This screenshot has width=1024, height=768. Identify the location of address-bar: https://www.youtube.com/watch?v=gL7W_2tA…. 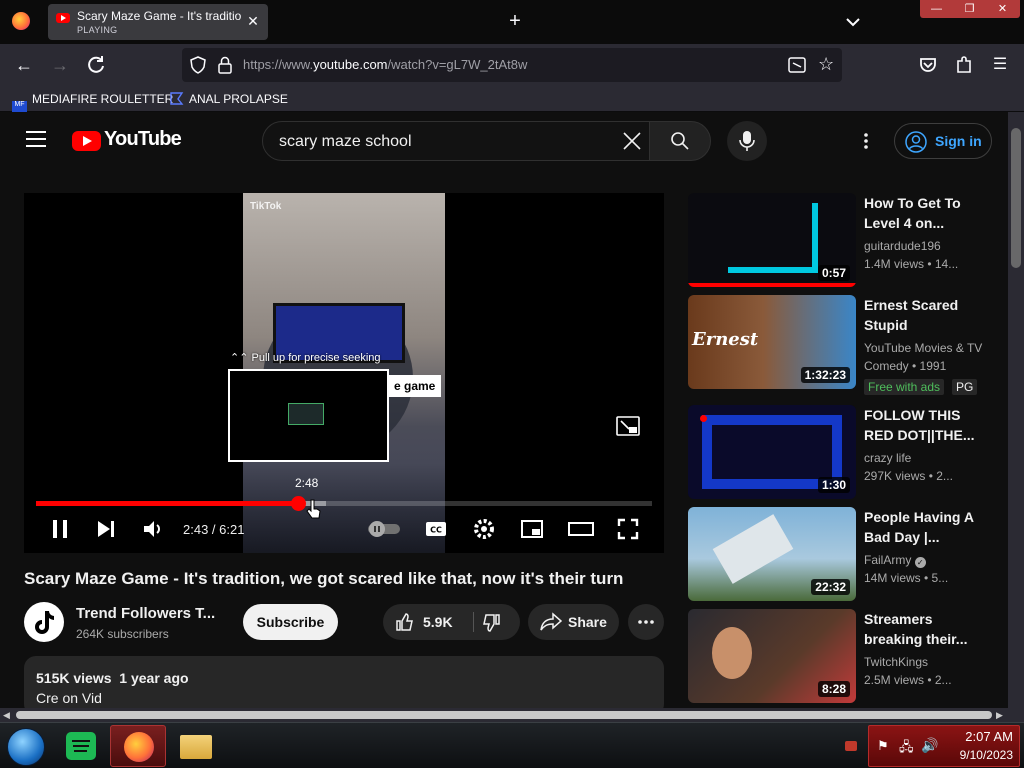
(512, 65).